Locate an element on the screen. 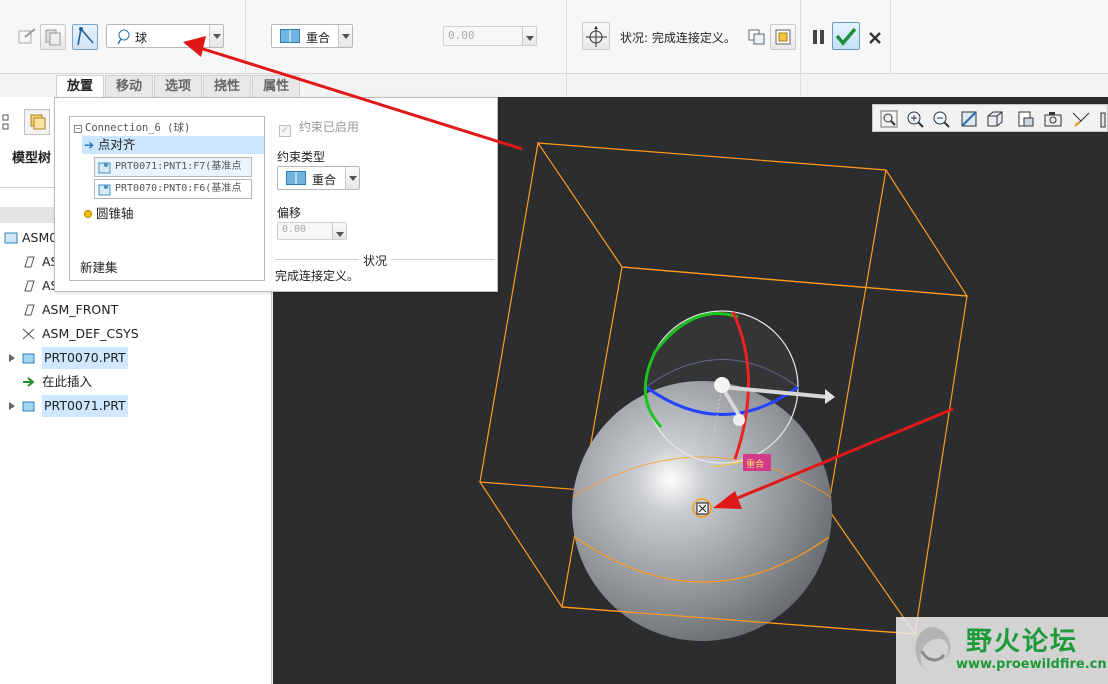 The width and height of the screenshot is (1108, 684). assembly-icon is located at coordinates (11, 238).